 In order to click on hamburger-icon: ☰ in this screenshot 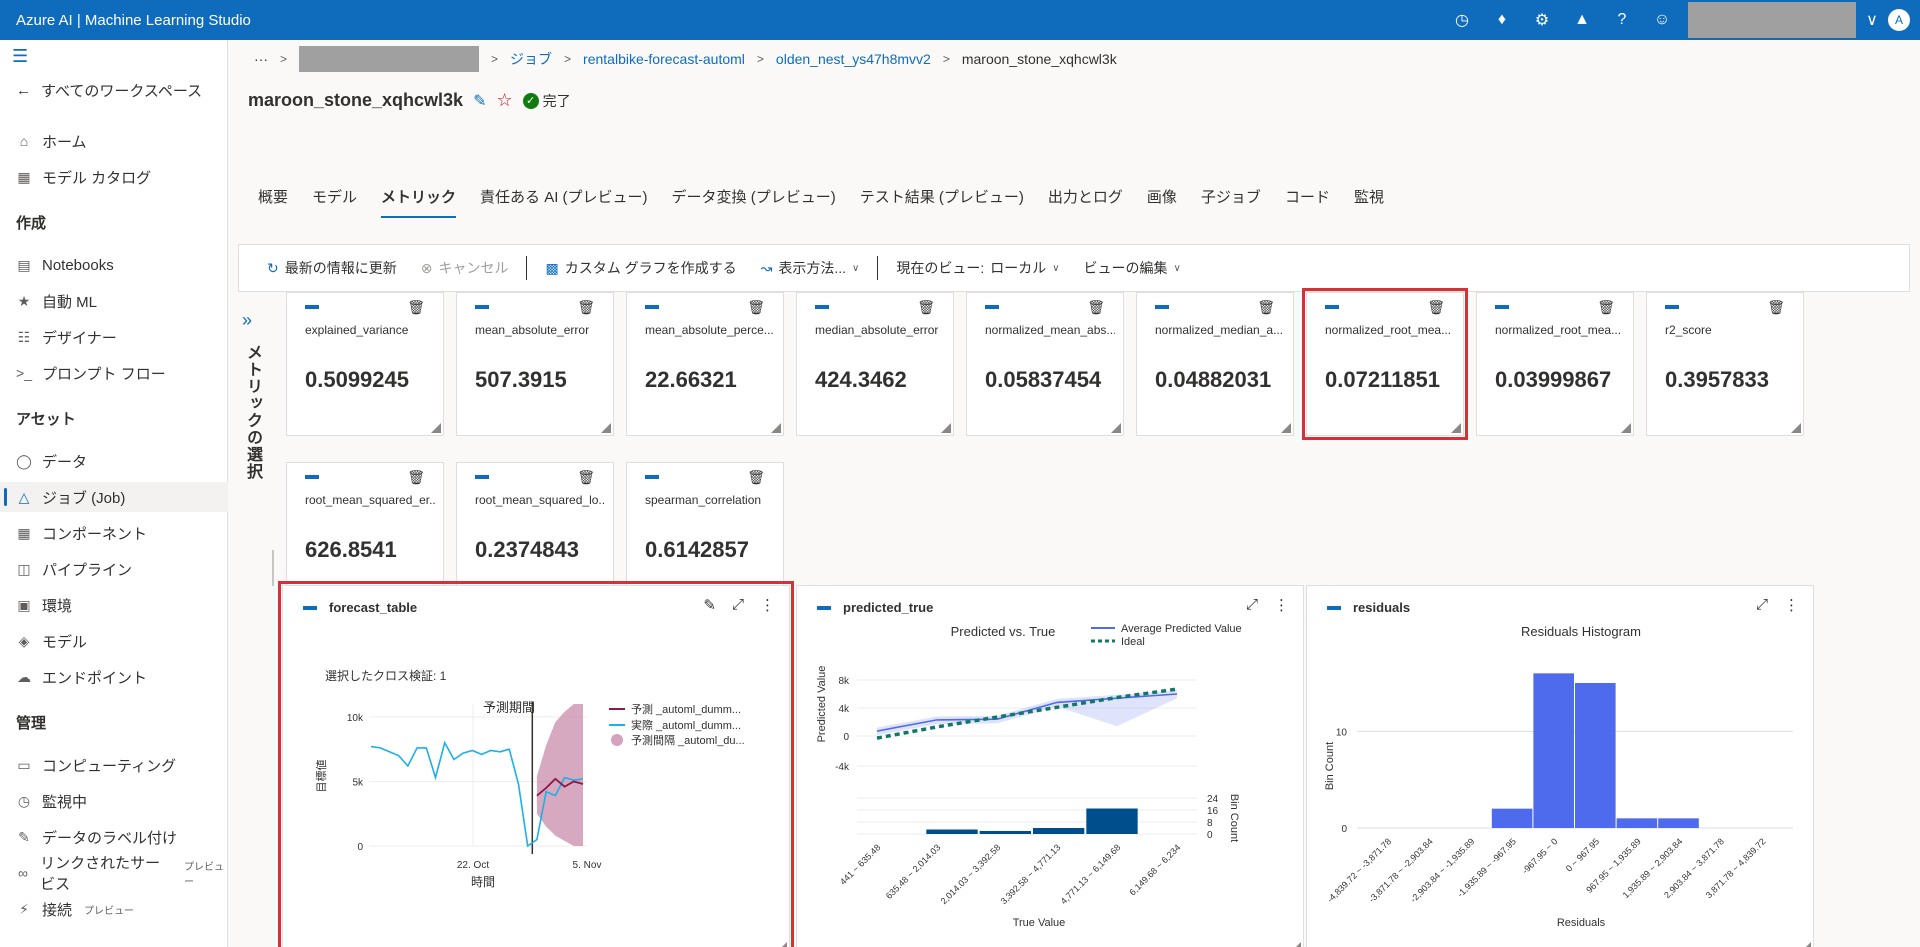, I will do `click(20, 56)`.